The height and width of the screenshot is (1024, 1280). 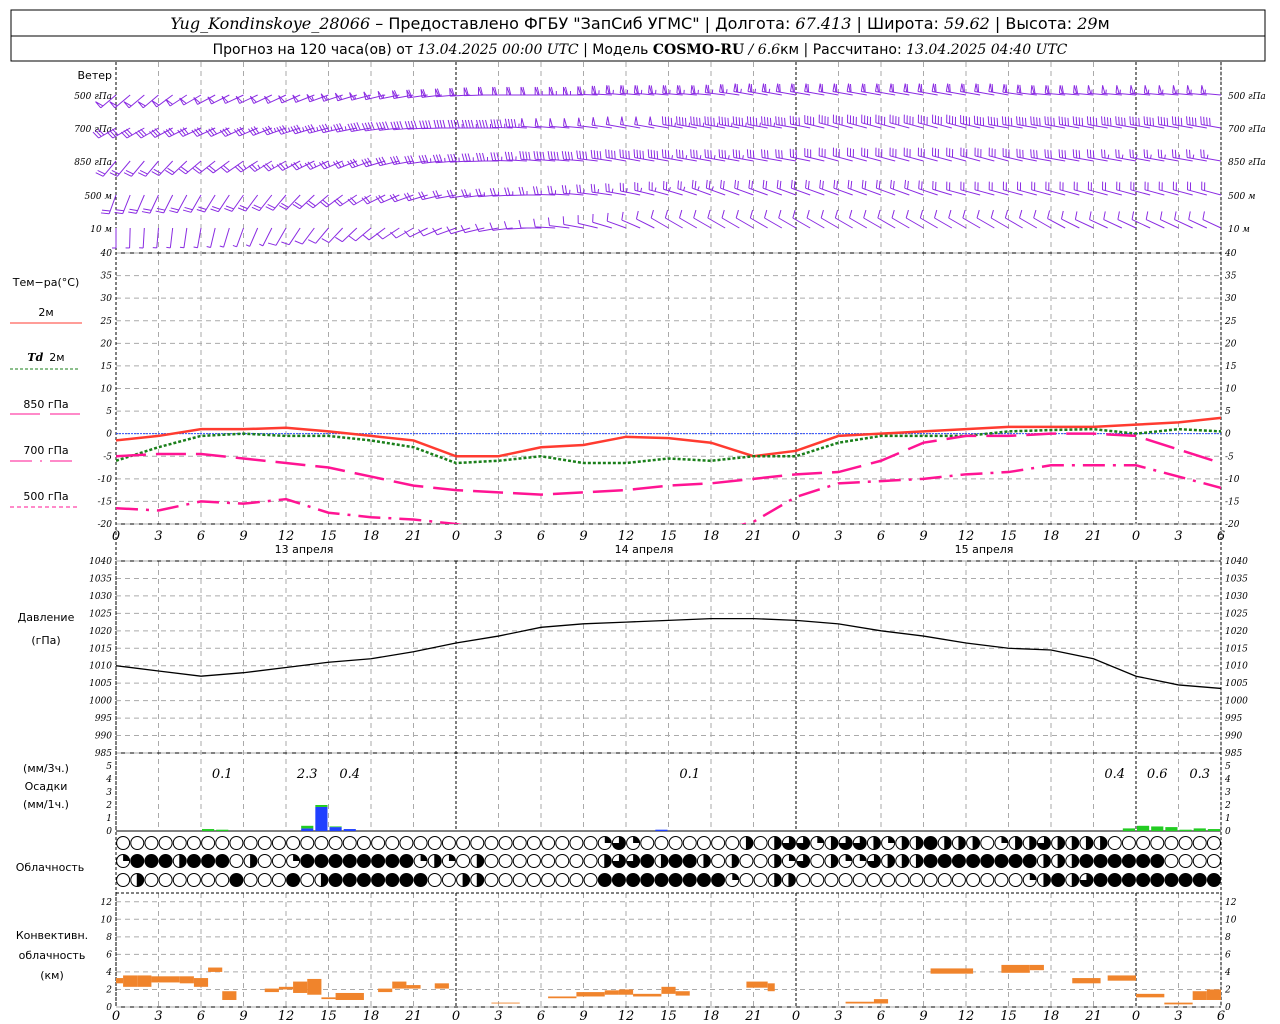 I want to click on pressure-tick-right: 995, so click(x=1233, y=719).